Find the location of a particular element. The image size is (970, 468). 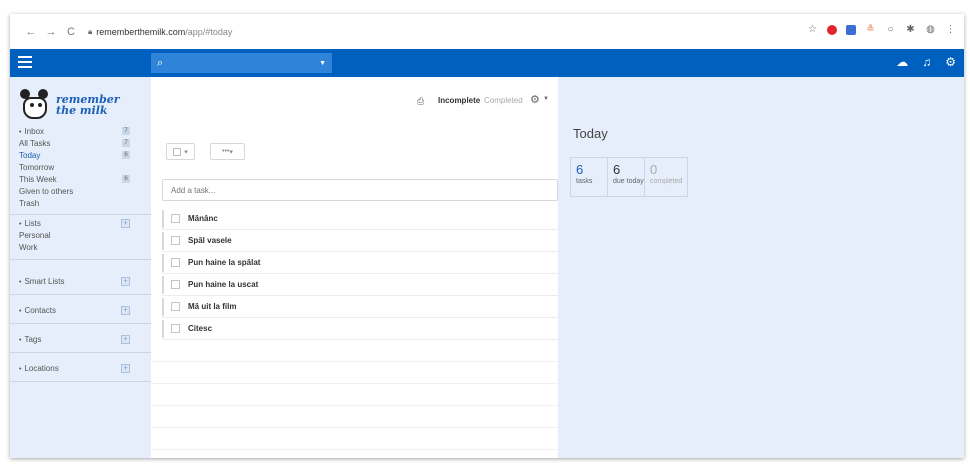

add-location-icon: + is located at coordinates (125, 368).